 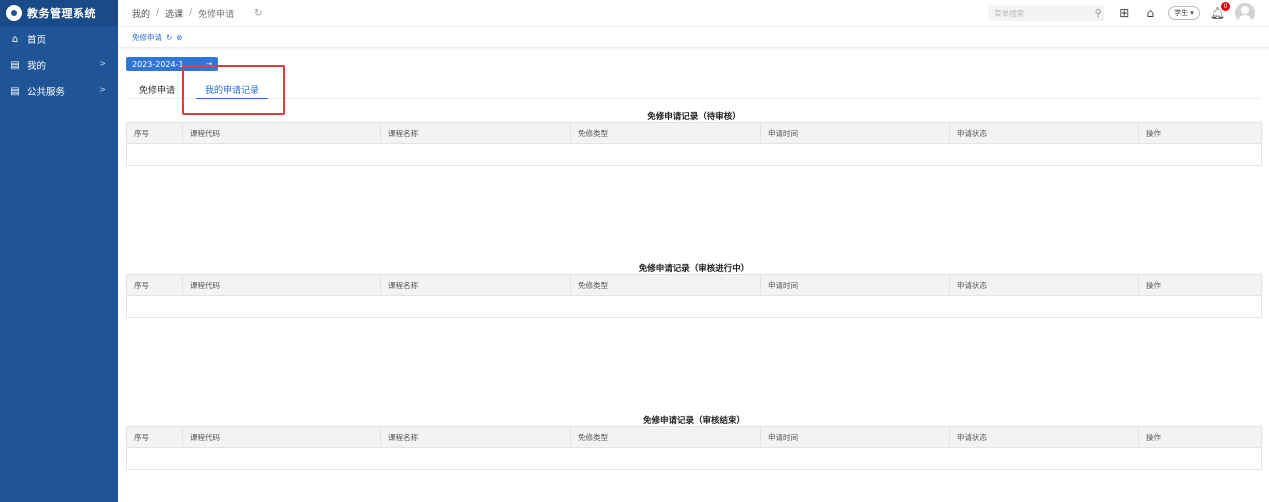 What do you see at coordinates (59, 65) in the screenshot?
I see `sidebar-item-mine: ▤ 我的 >` at bounding box center [59, 65].